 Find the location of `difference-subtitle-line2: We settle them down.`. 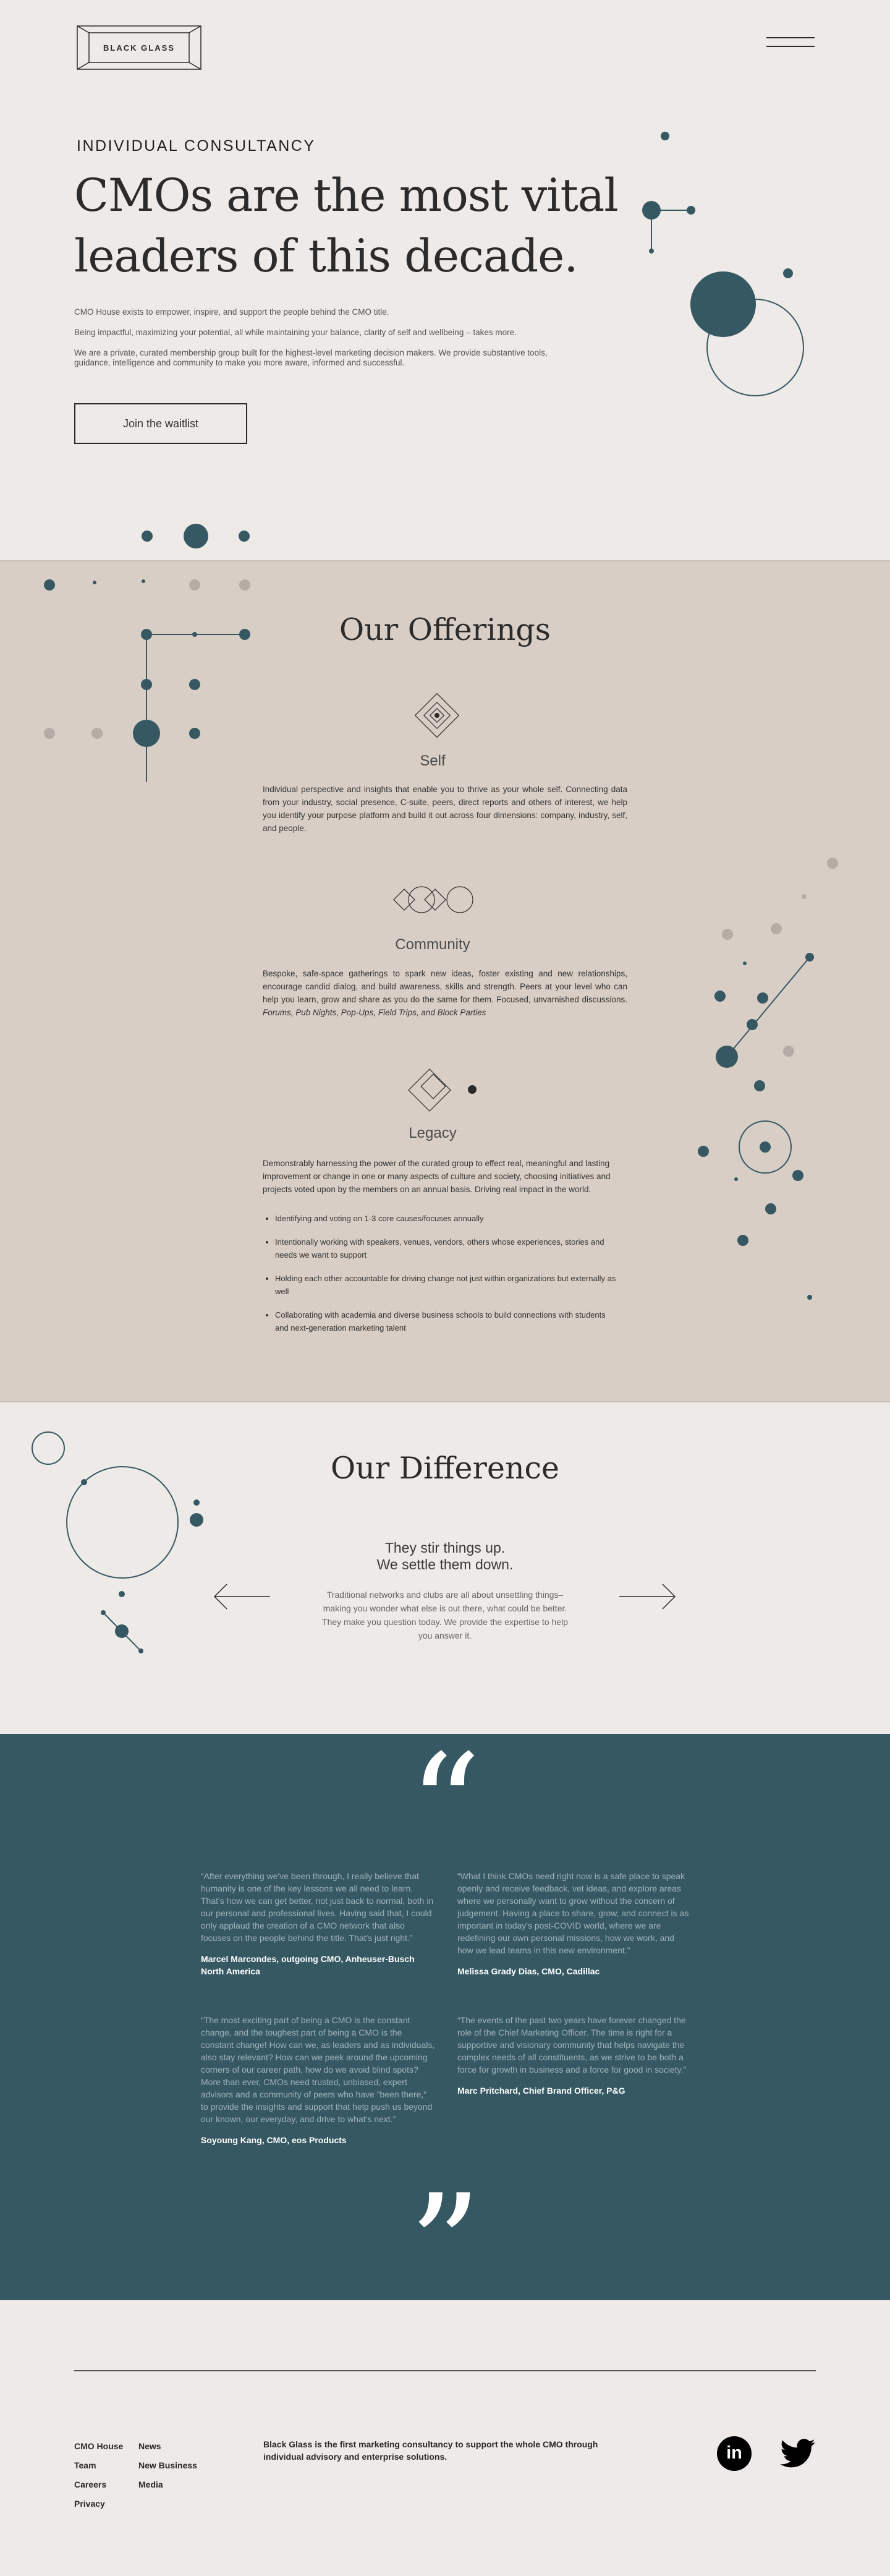

difference-subtitle-line2: We settle them down. is located at coordinates (445, 1564).